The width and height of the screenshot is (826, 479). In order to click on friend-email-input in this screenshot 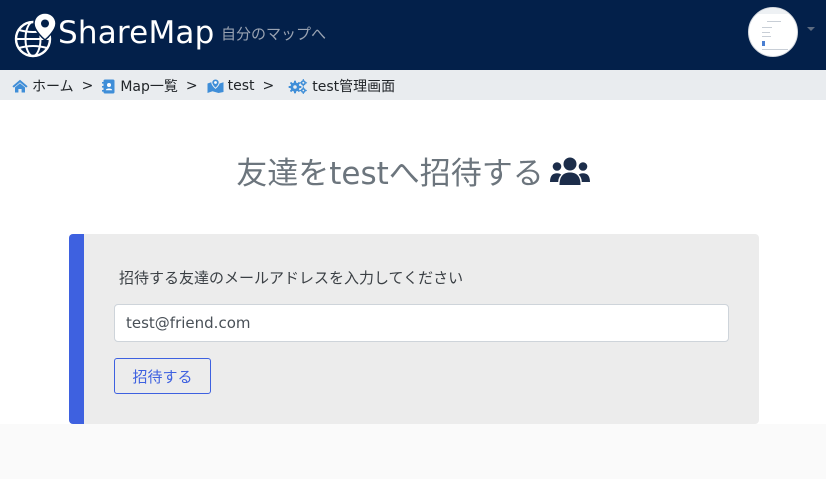, I will do `click(421, 323)`.